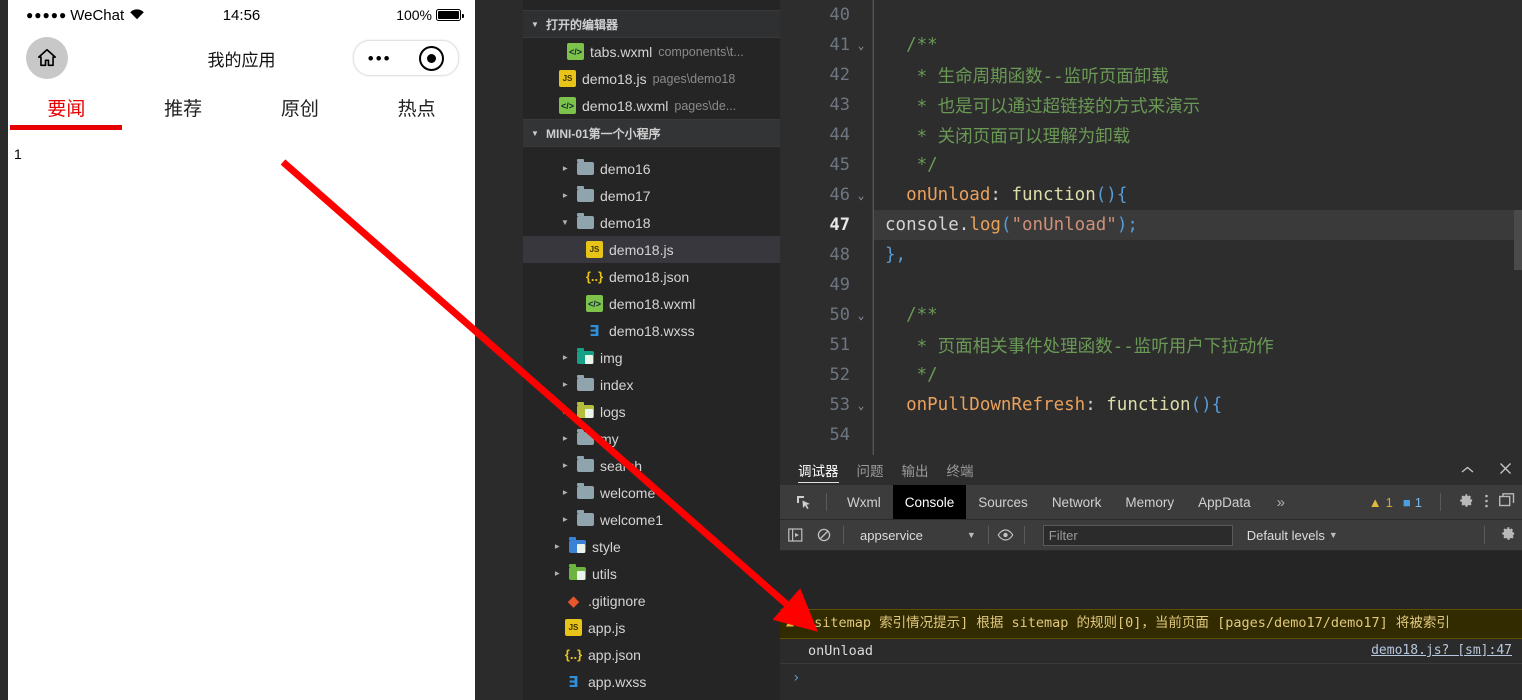 This screenshot has height=700, width=1522. I want to click on sim-tab-1: 推荐, so click(183, 105).